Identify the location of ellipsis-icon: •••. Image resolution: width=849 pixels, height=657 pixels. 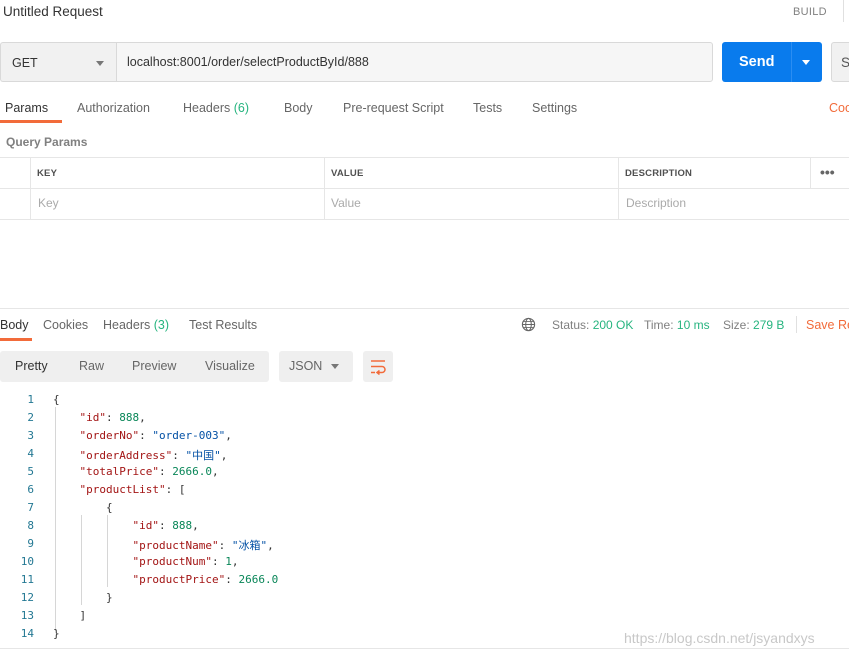
(827, 172).